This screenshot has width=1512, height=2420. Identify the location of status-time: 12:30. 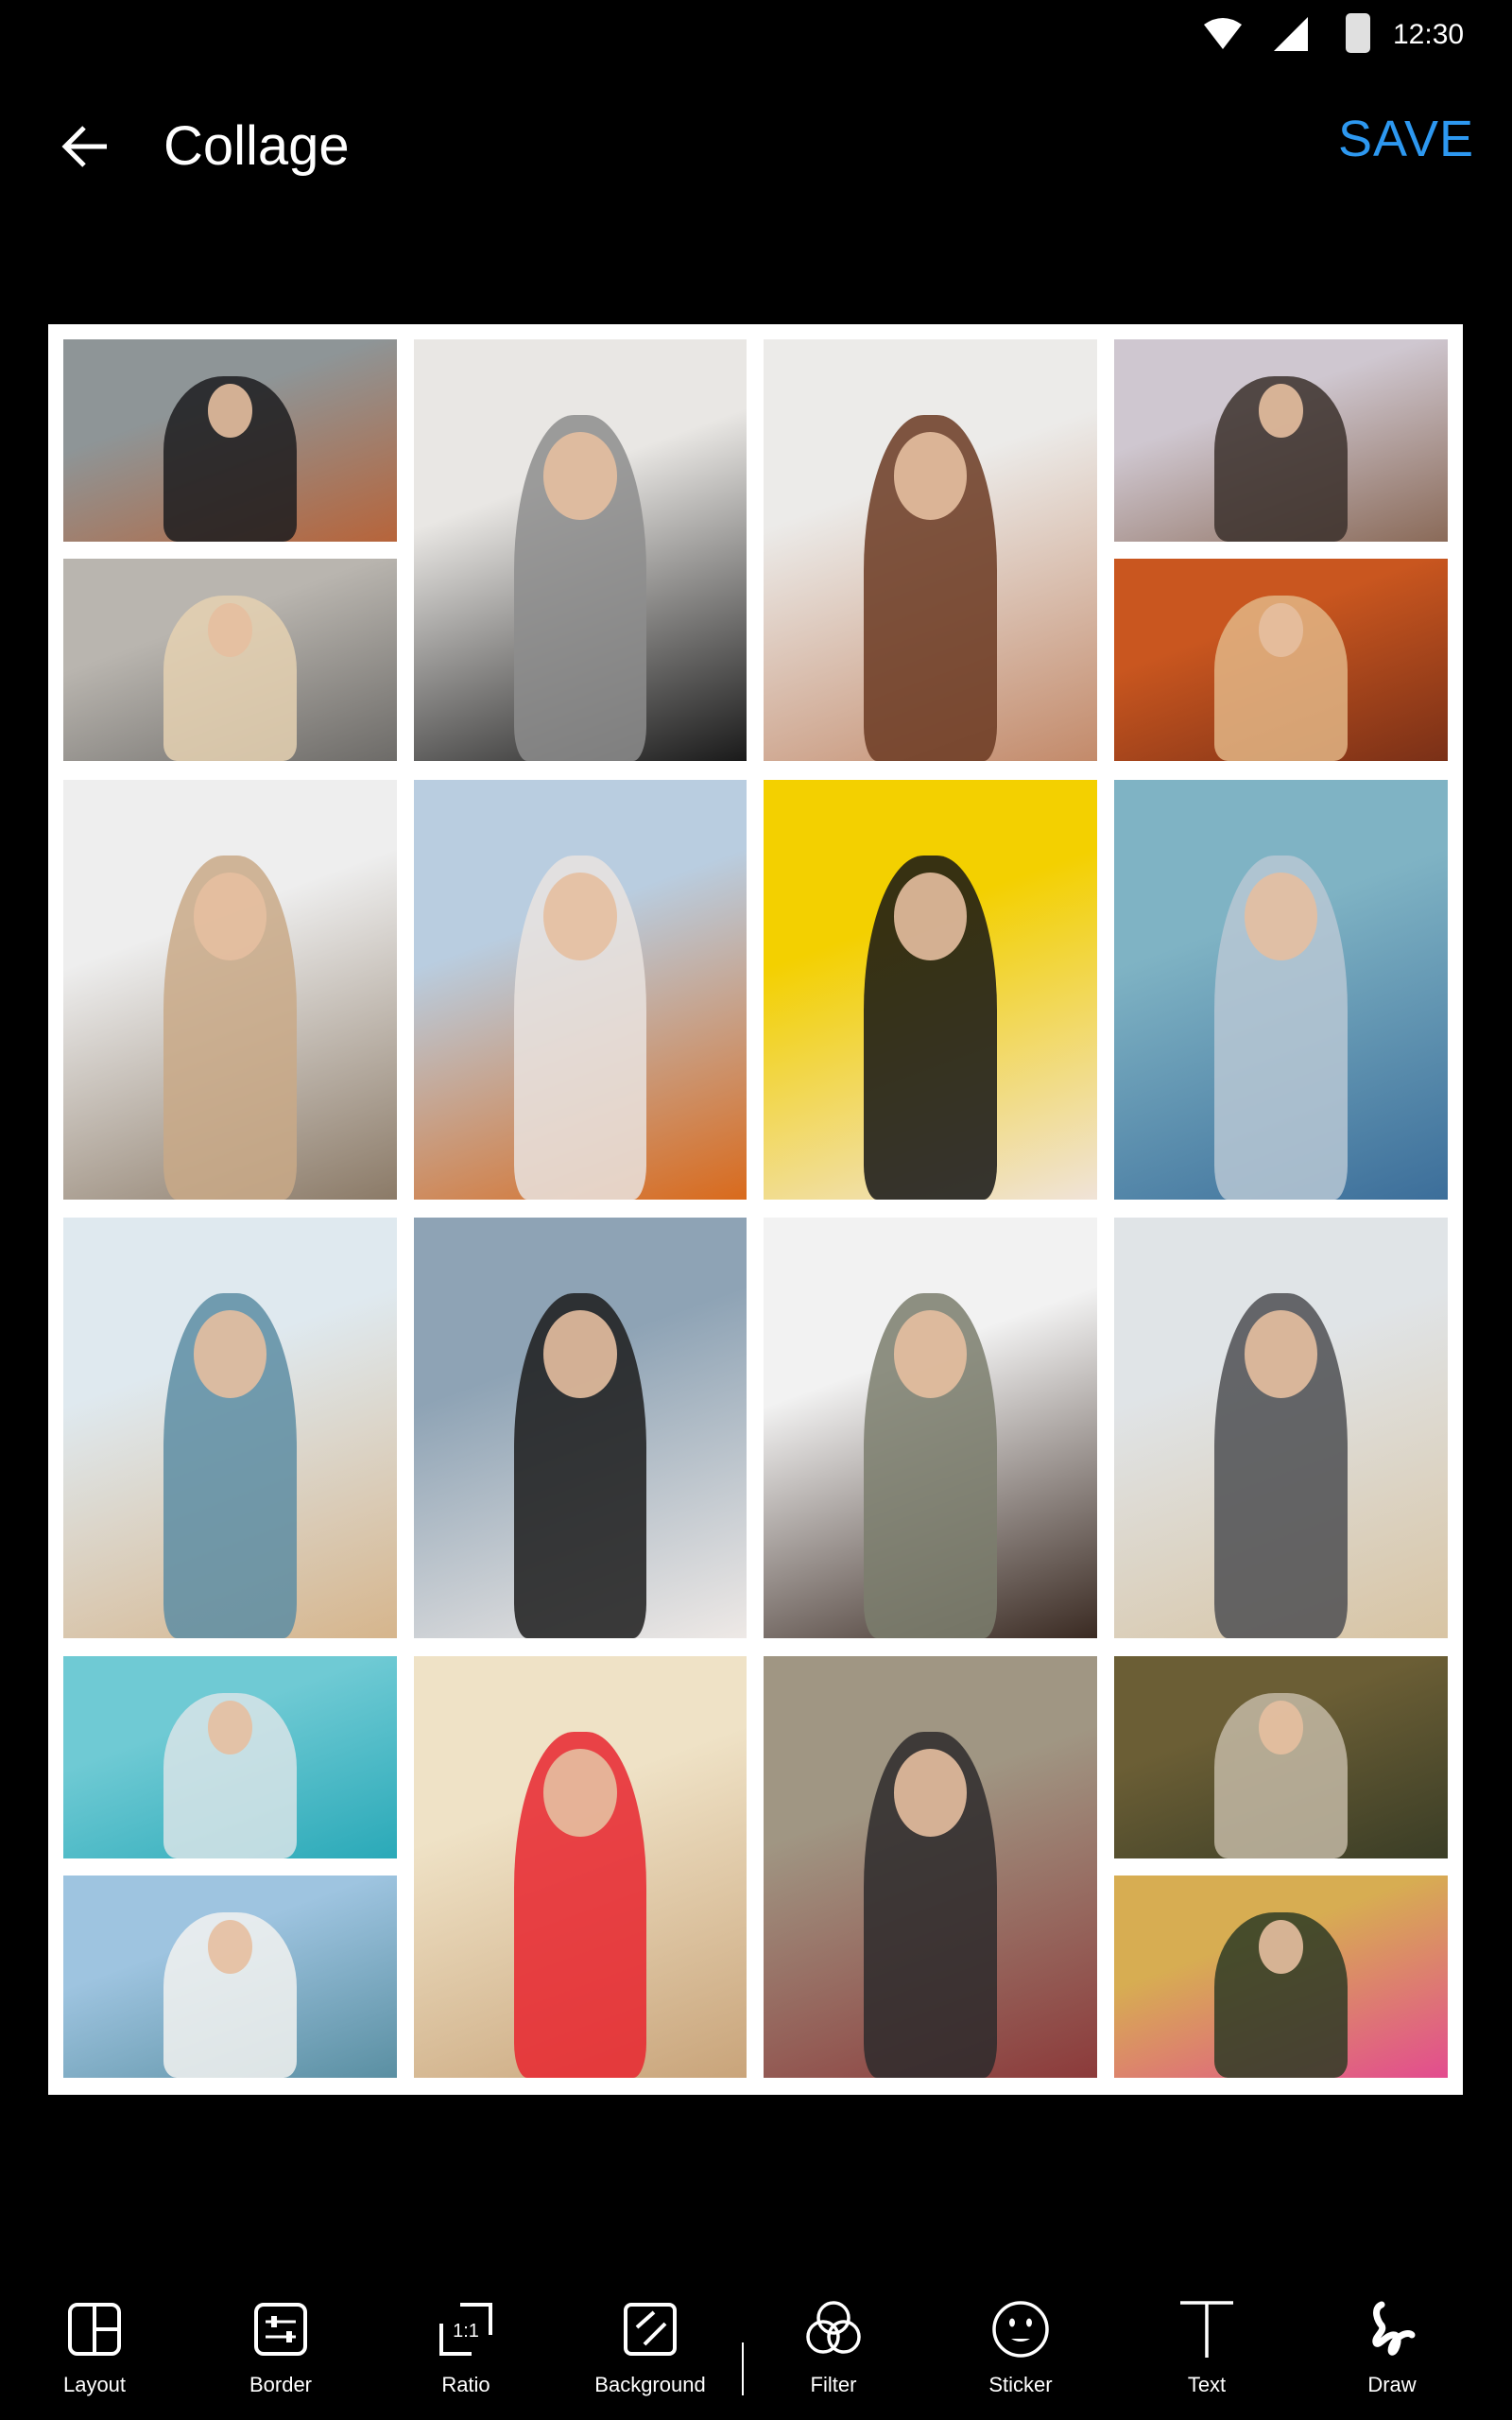
(1429, 34).